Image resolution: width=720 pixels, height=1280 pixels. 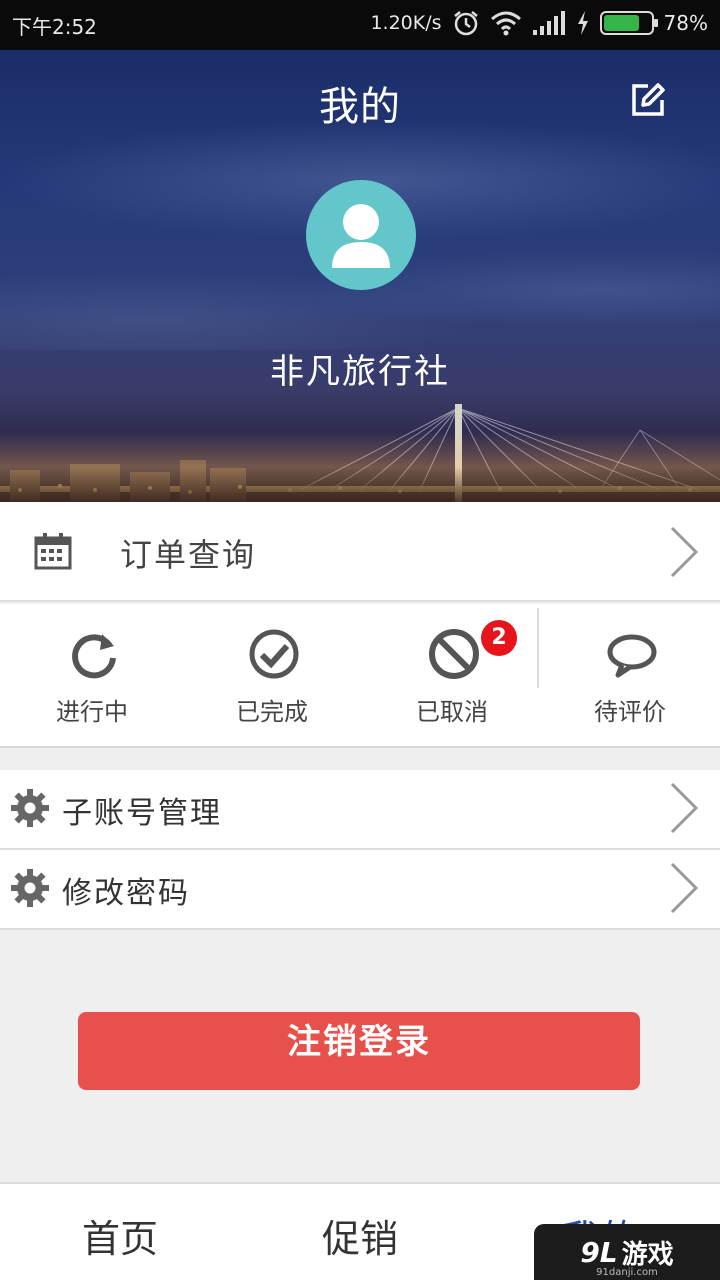 I want to click on wifi-icon, so click(x=505, y=23).